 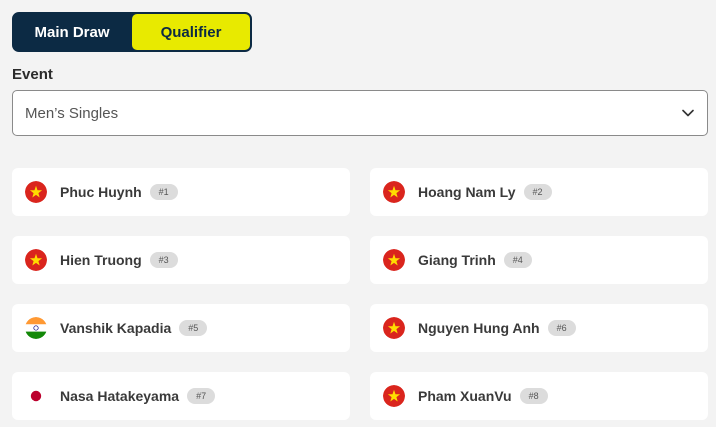 I want to click on player-name: Hien Truong, so click(x=101, y=260).